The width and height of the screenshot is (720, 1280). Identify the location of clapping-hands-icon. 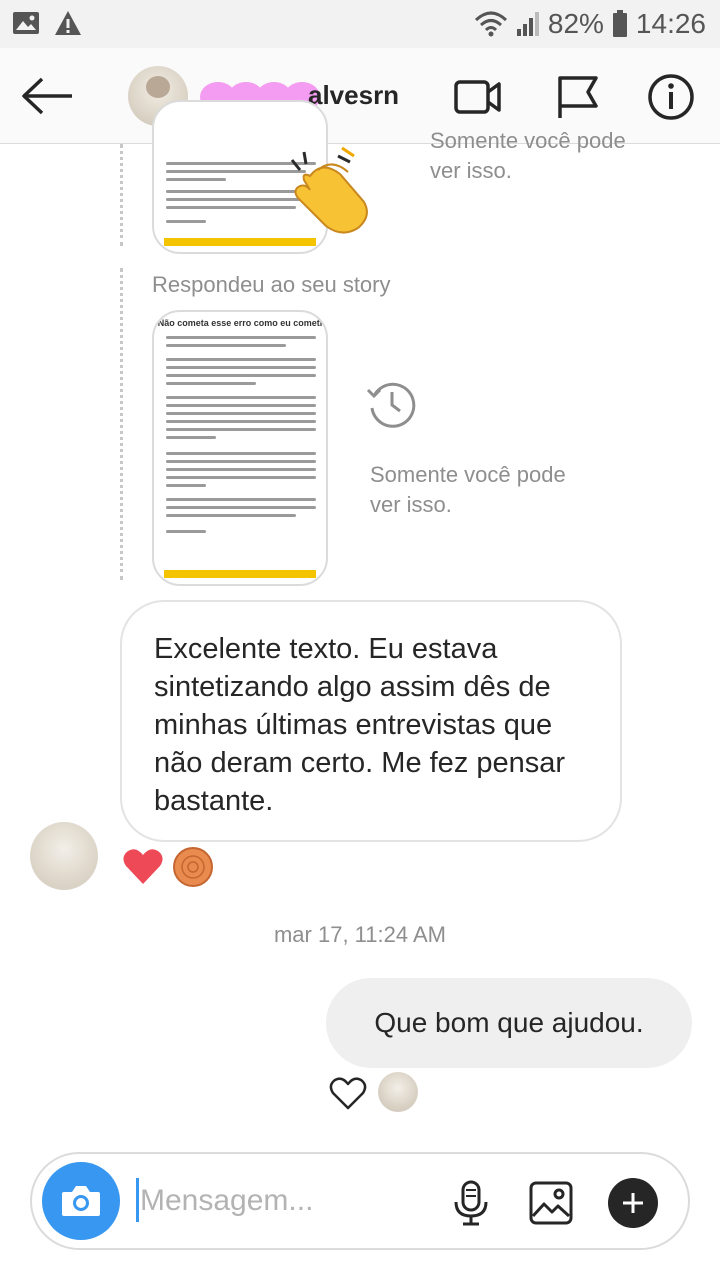
(329, 190).